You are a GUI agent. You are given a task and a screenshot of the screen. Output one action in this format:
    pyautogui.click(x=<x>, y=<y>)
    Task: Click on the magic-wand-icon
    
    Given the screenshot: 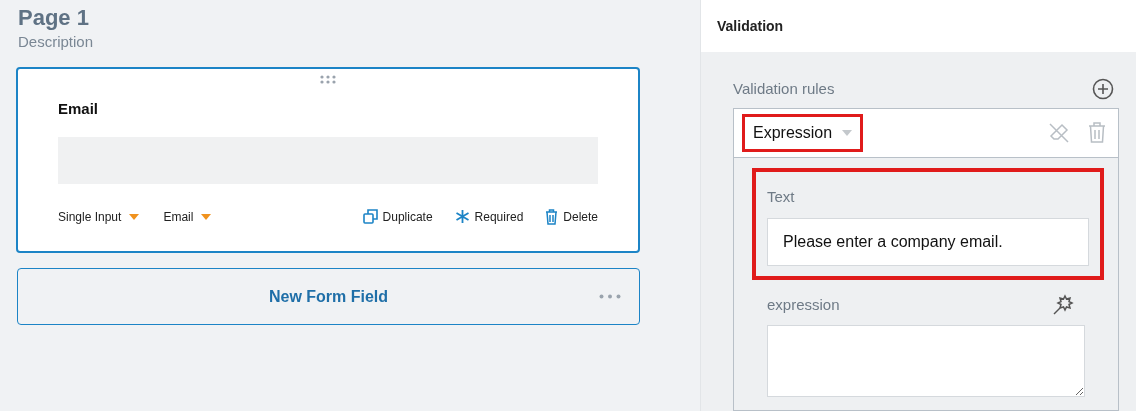 What is the action you would take?
    pyautogui.click(x=1063, y=305)
    